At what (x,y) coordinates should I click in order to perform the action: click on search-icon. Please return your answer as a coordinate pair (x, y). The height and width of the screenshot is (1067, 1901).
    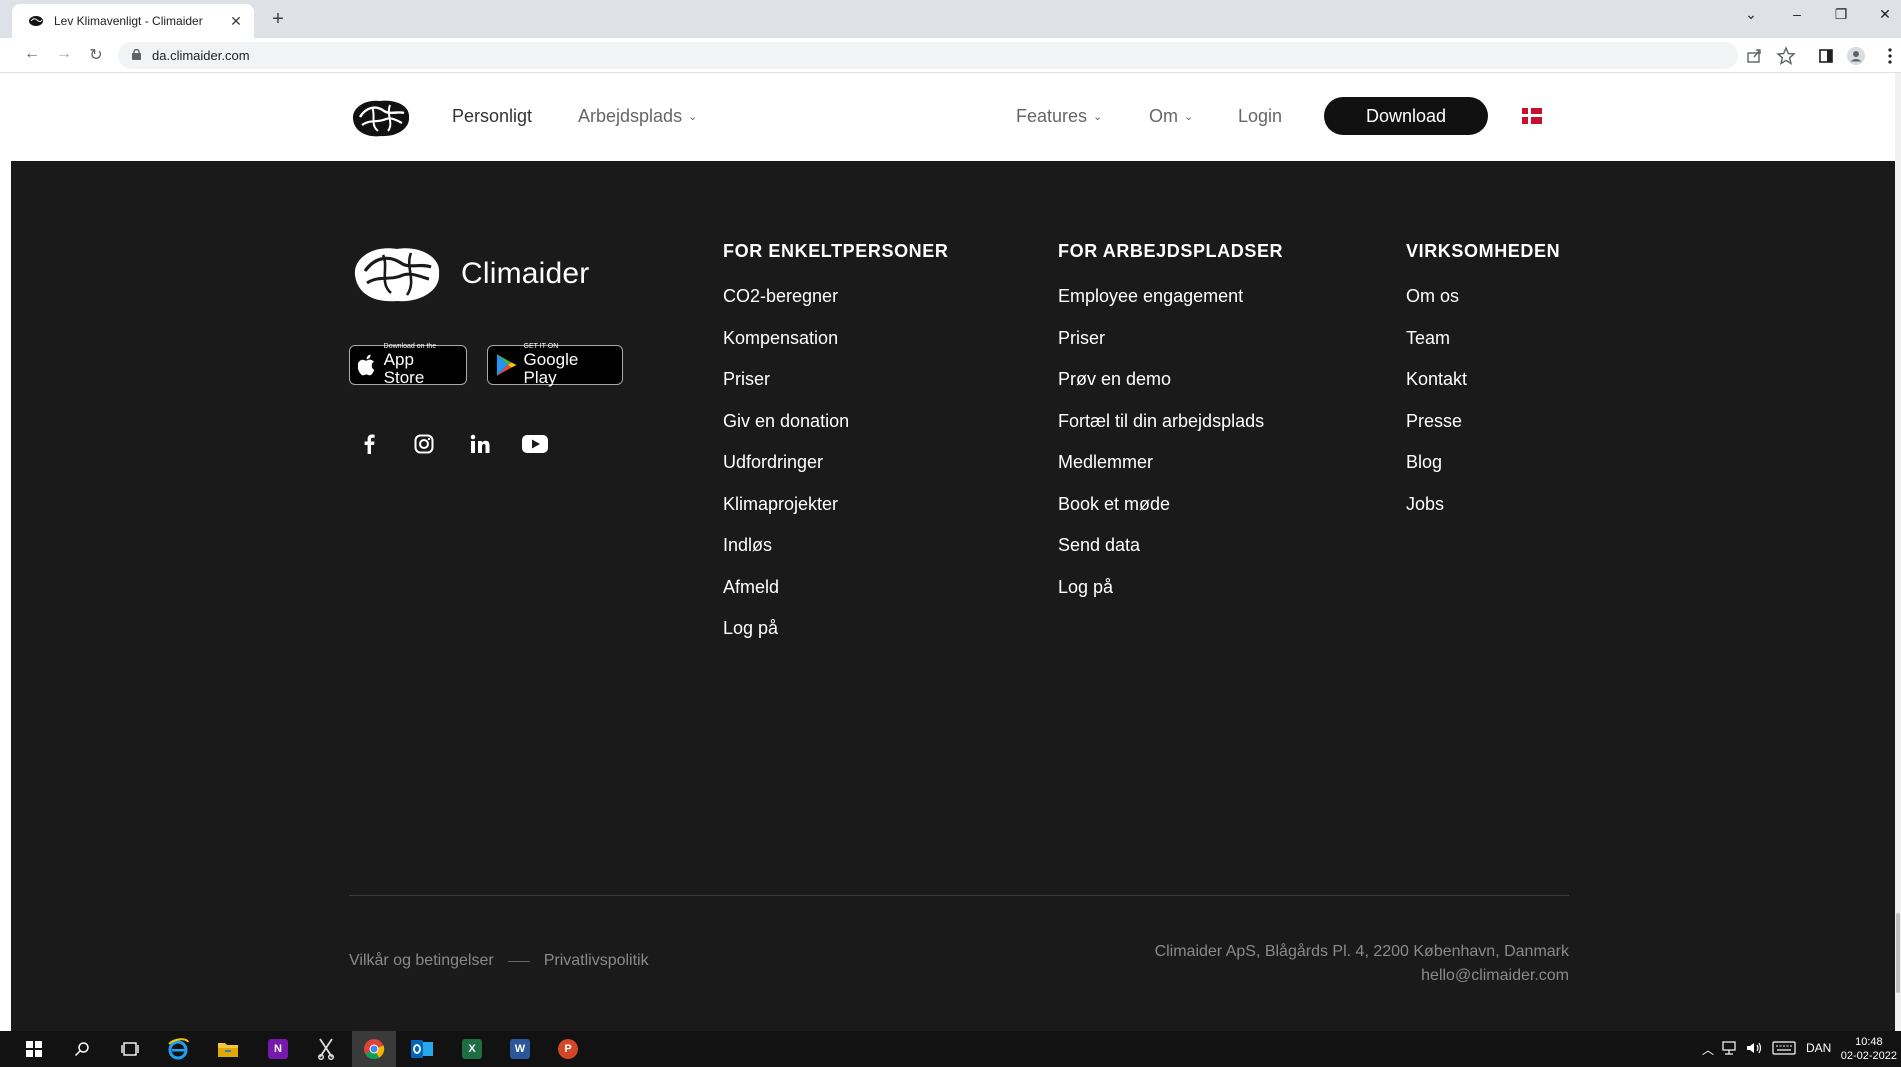
    Looking at the image, I should click on (82, 1049).